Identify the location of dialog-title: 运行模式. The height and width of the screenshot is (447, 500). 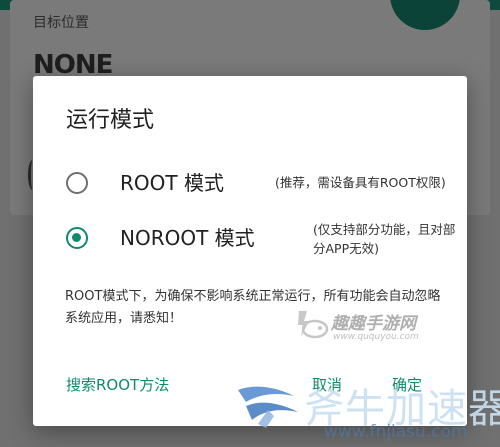
(110, 120).